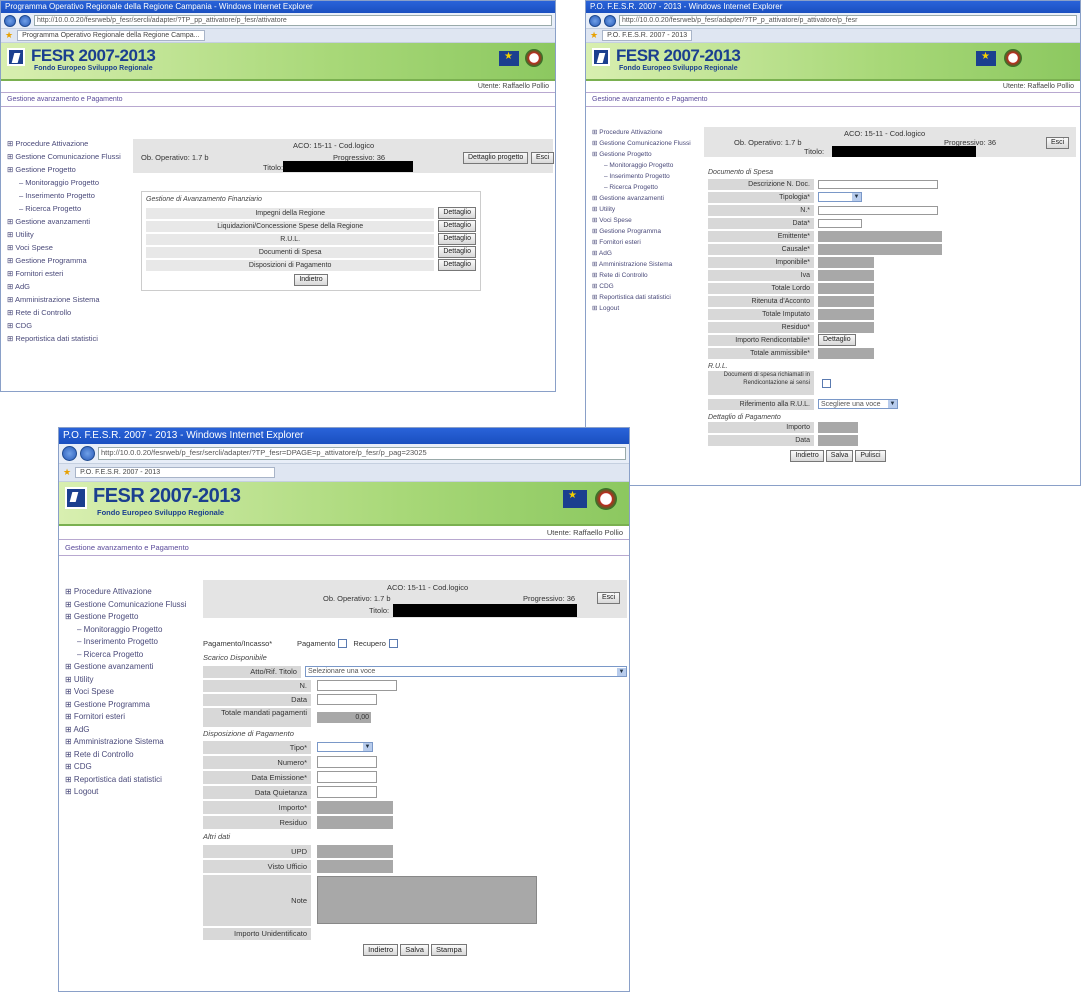  Describe the element at coordinates (345, 747) in the screenshot. I see `tipo-select: ▼` at that location.